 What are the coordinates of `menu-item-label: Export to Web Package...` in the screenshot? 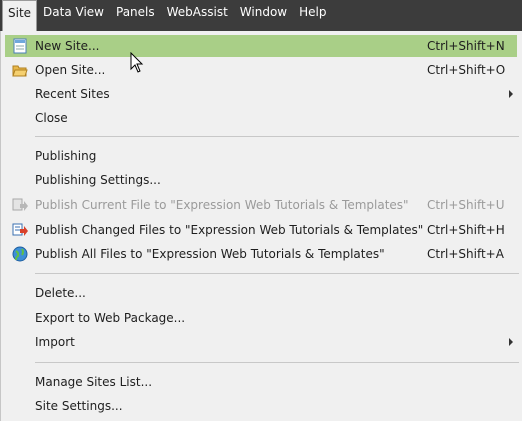 It's located at (110, 318).